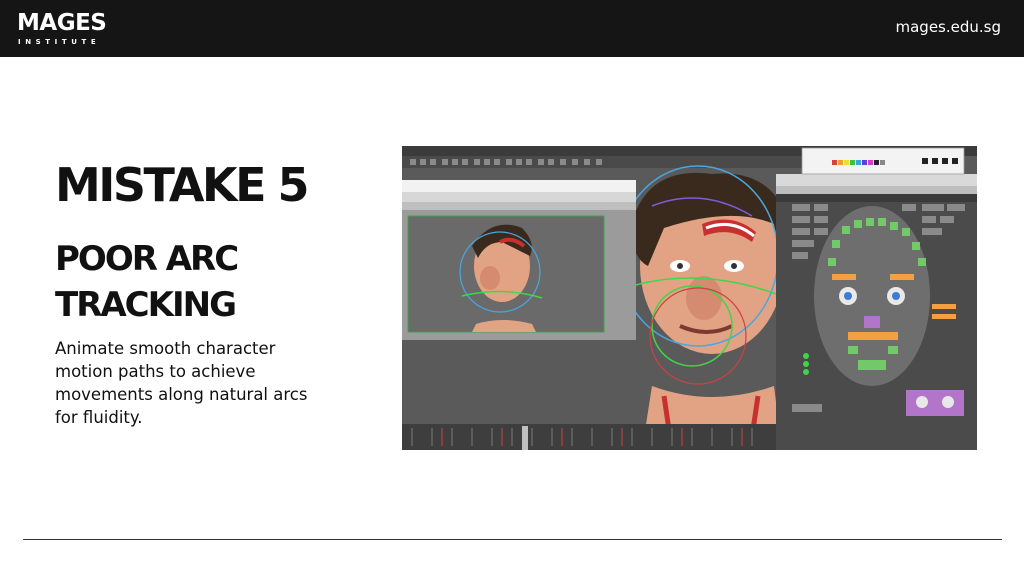  I want to click on slide-title: MISTAKE 5, so click(182, 185).